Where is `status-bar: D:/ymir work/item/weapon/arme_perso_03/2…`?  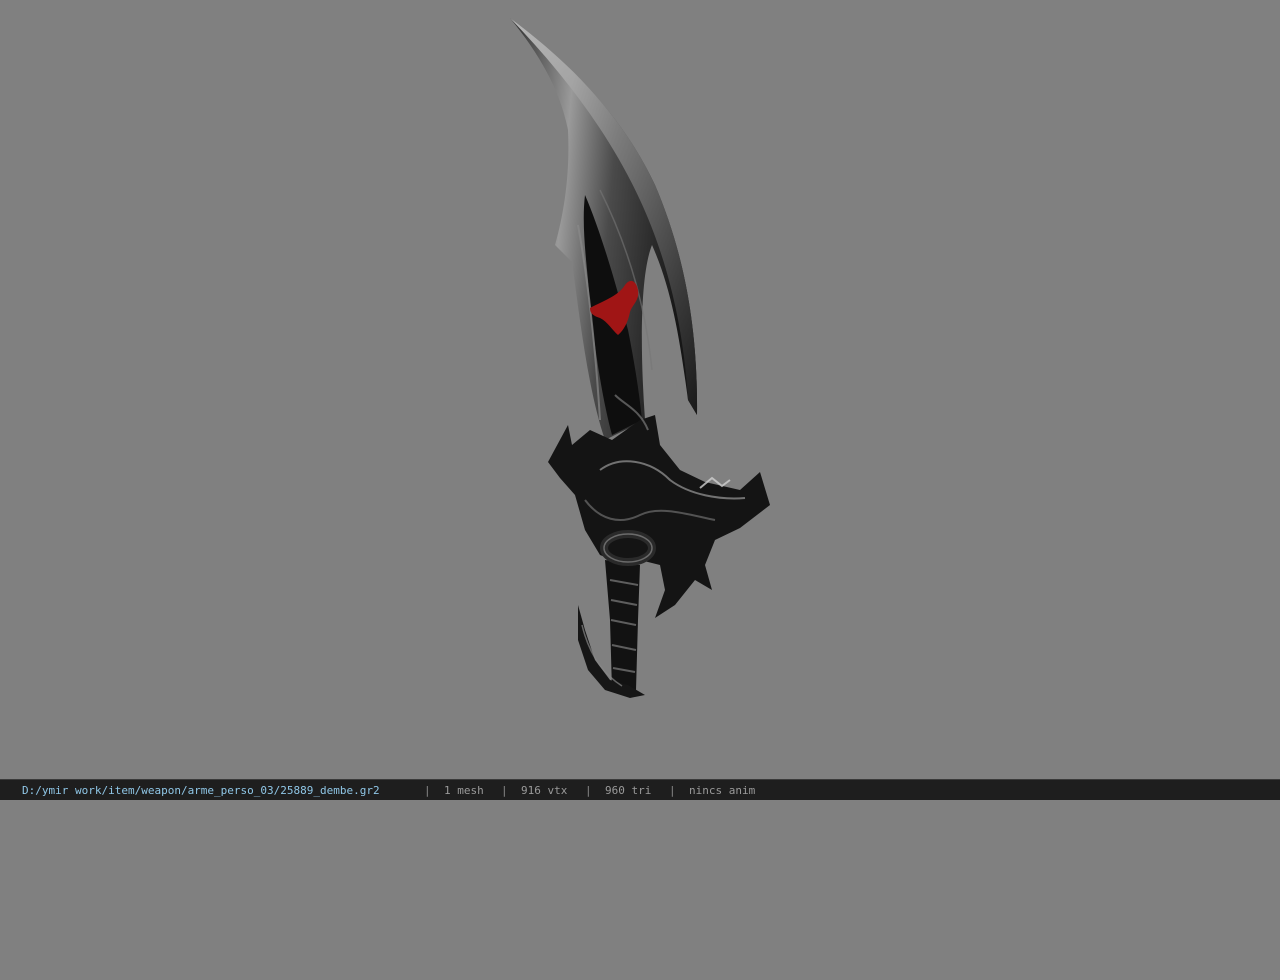 status-bar: D:/ymir work/item/weapon/arme_perso_03/2… is located at coordinates (640, 789).